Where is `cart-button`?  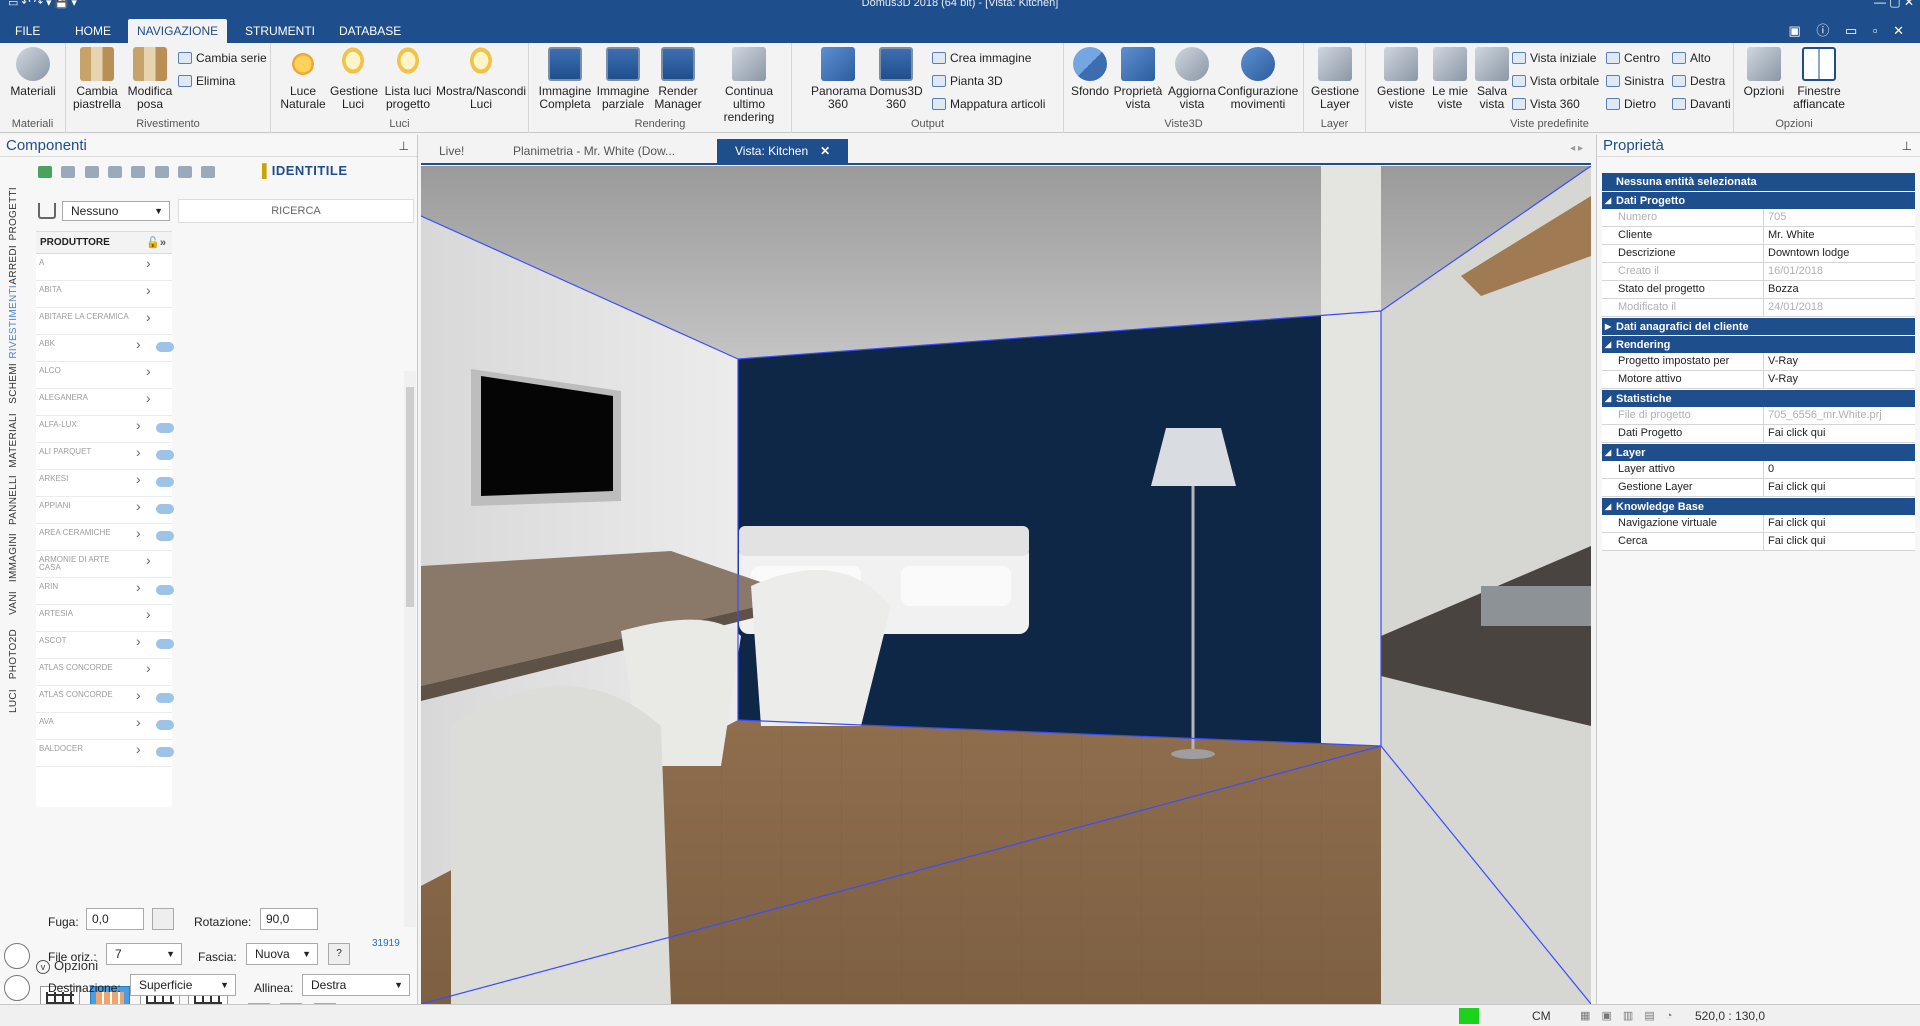 cart-button is located at coordinates (17, 988).